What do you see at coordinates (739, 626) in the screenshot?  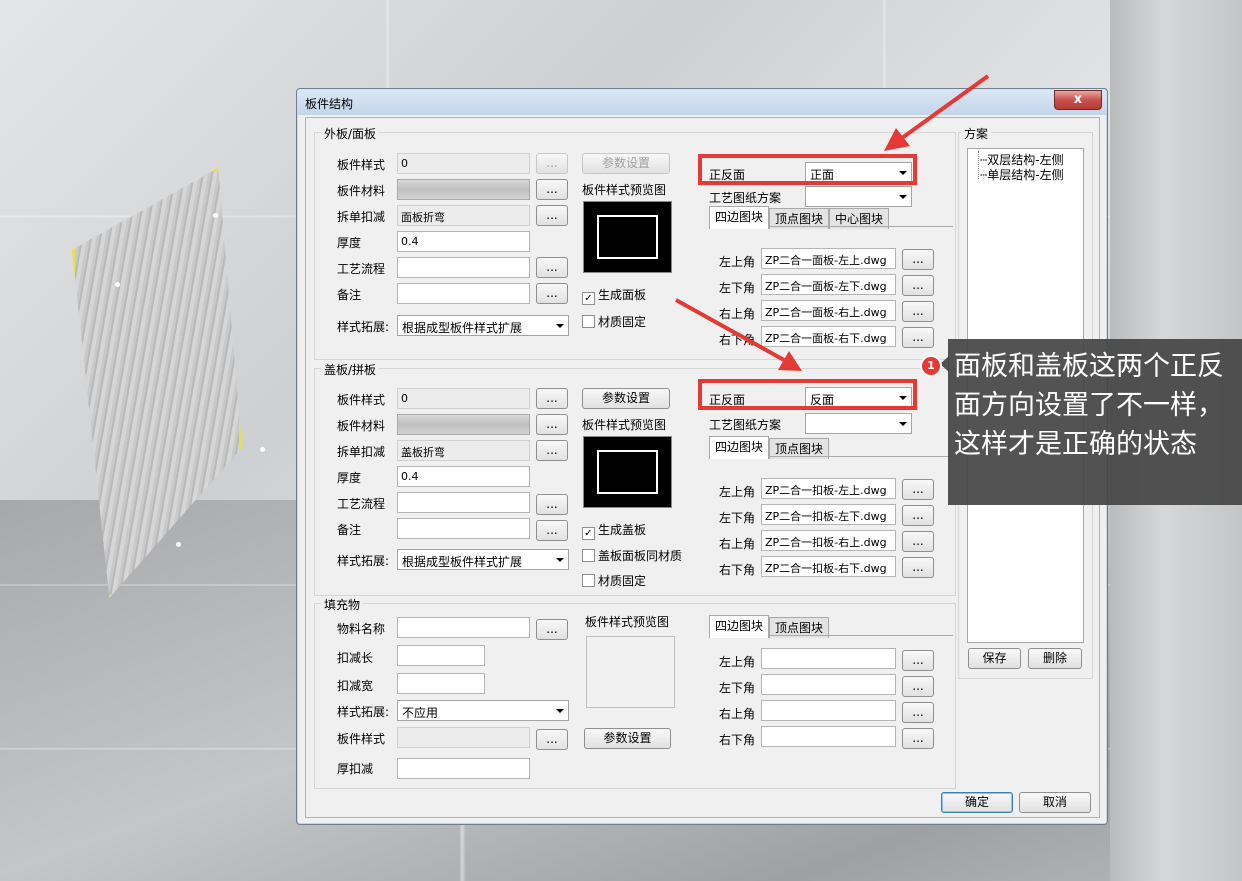 I see `fill-tab-edge: 四边图块` at bounding box center [739, 626].